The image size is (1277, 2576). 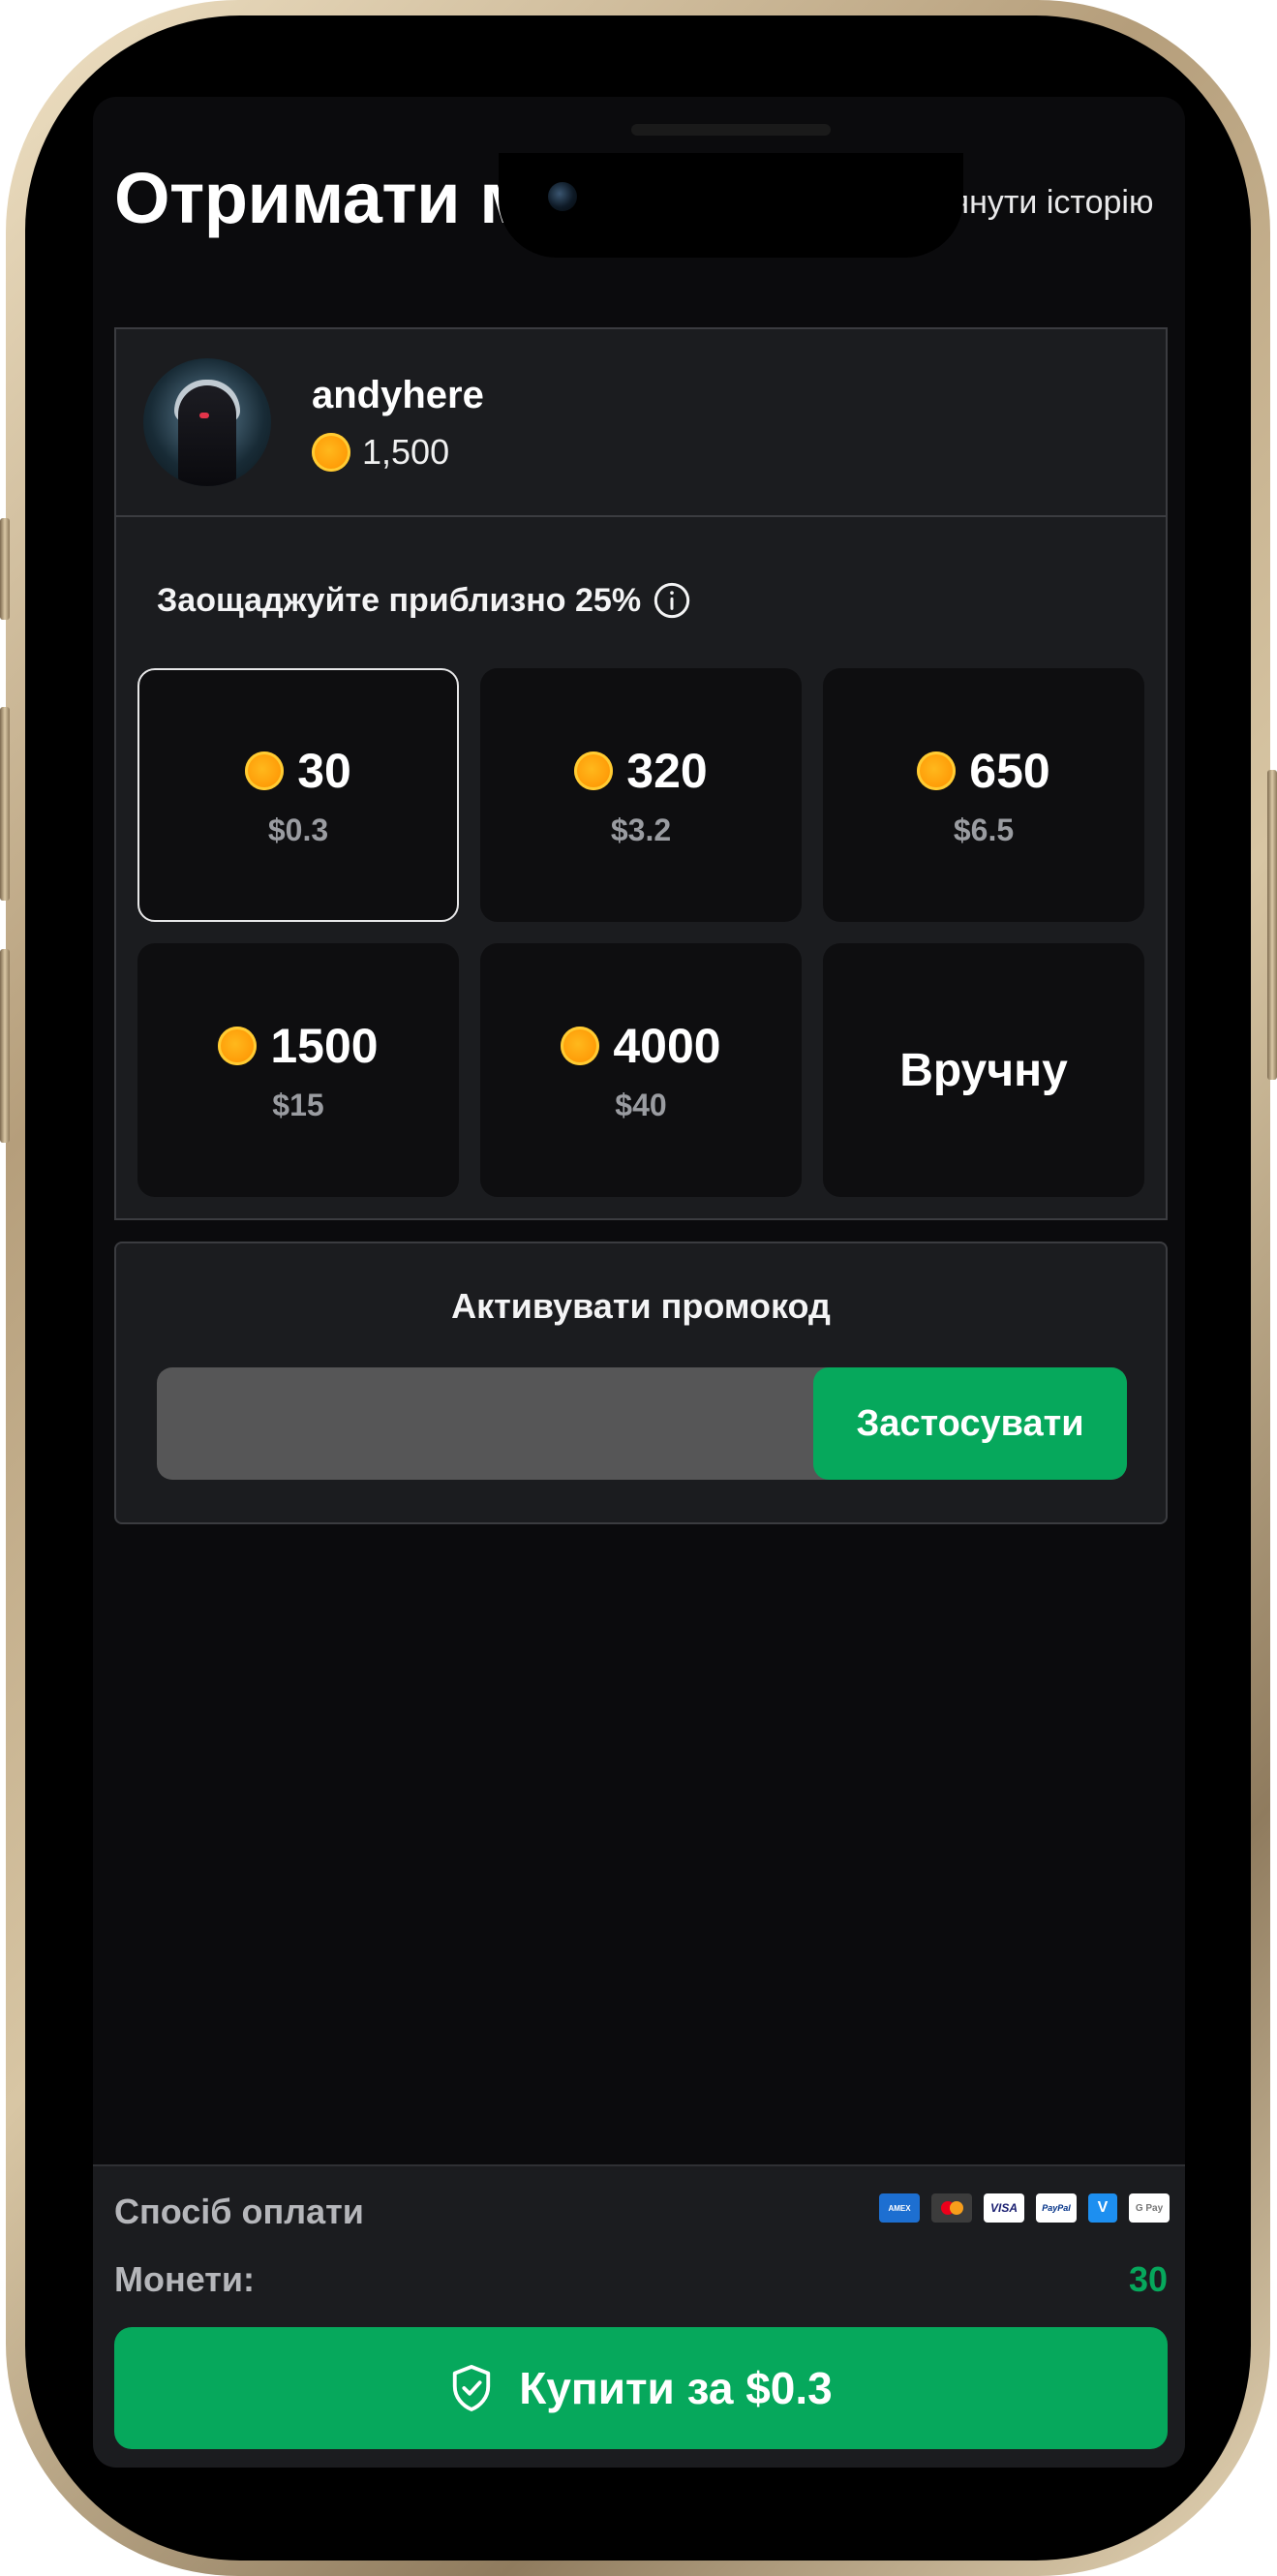 I want to click on payment-method-icons: AMEX VISA PayPal V G Pay, so click(x=1024, y=2208).